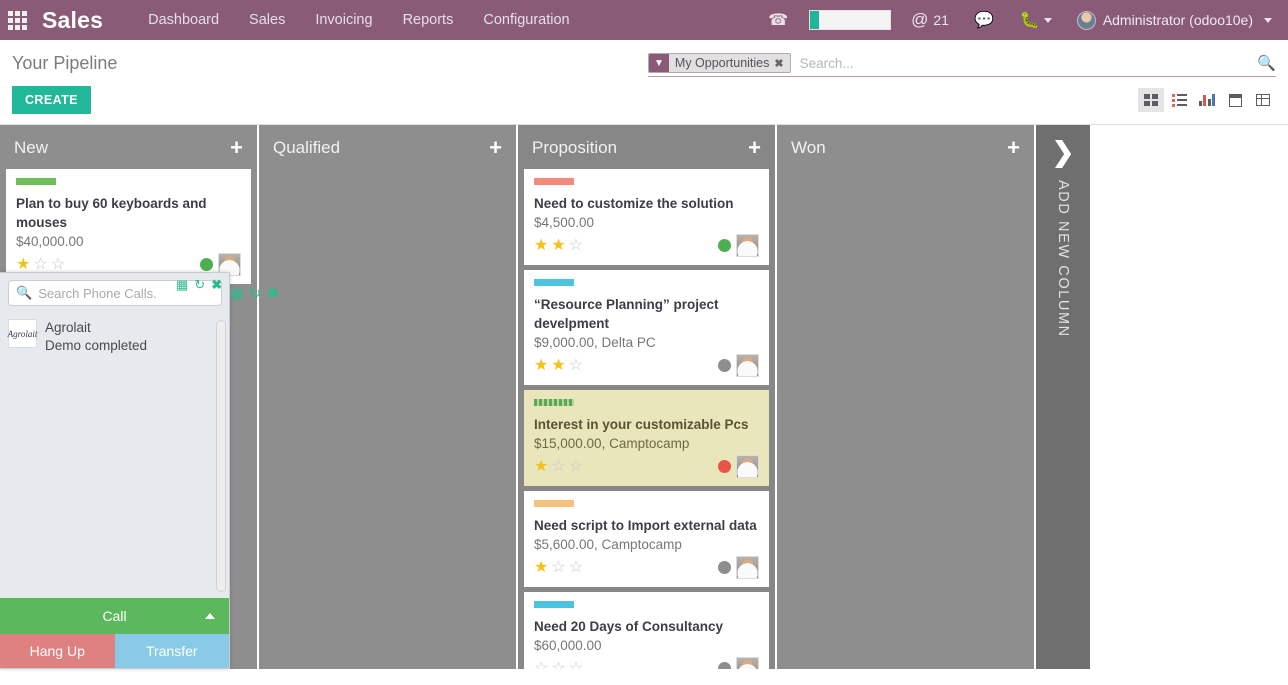  I want to click on call-partner-name: Agrolait, so click(96, 328).